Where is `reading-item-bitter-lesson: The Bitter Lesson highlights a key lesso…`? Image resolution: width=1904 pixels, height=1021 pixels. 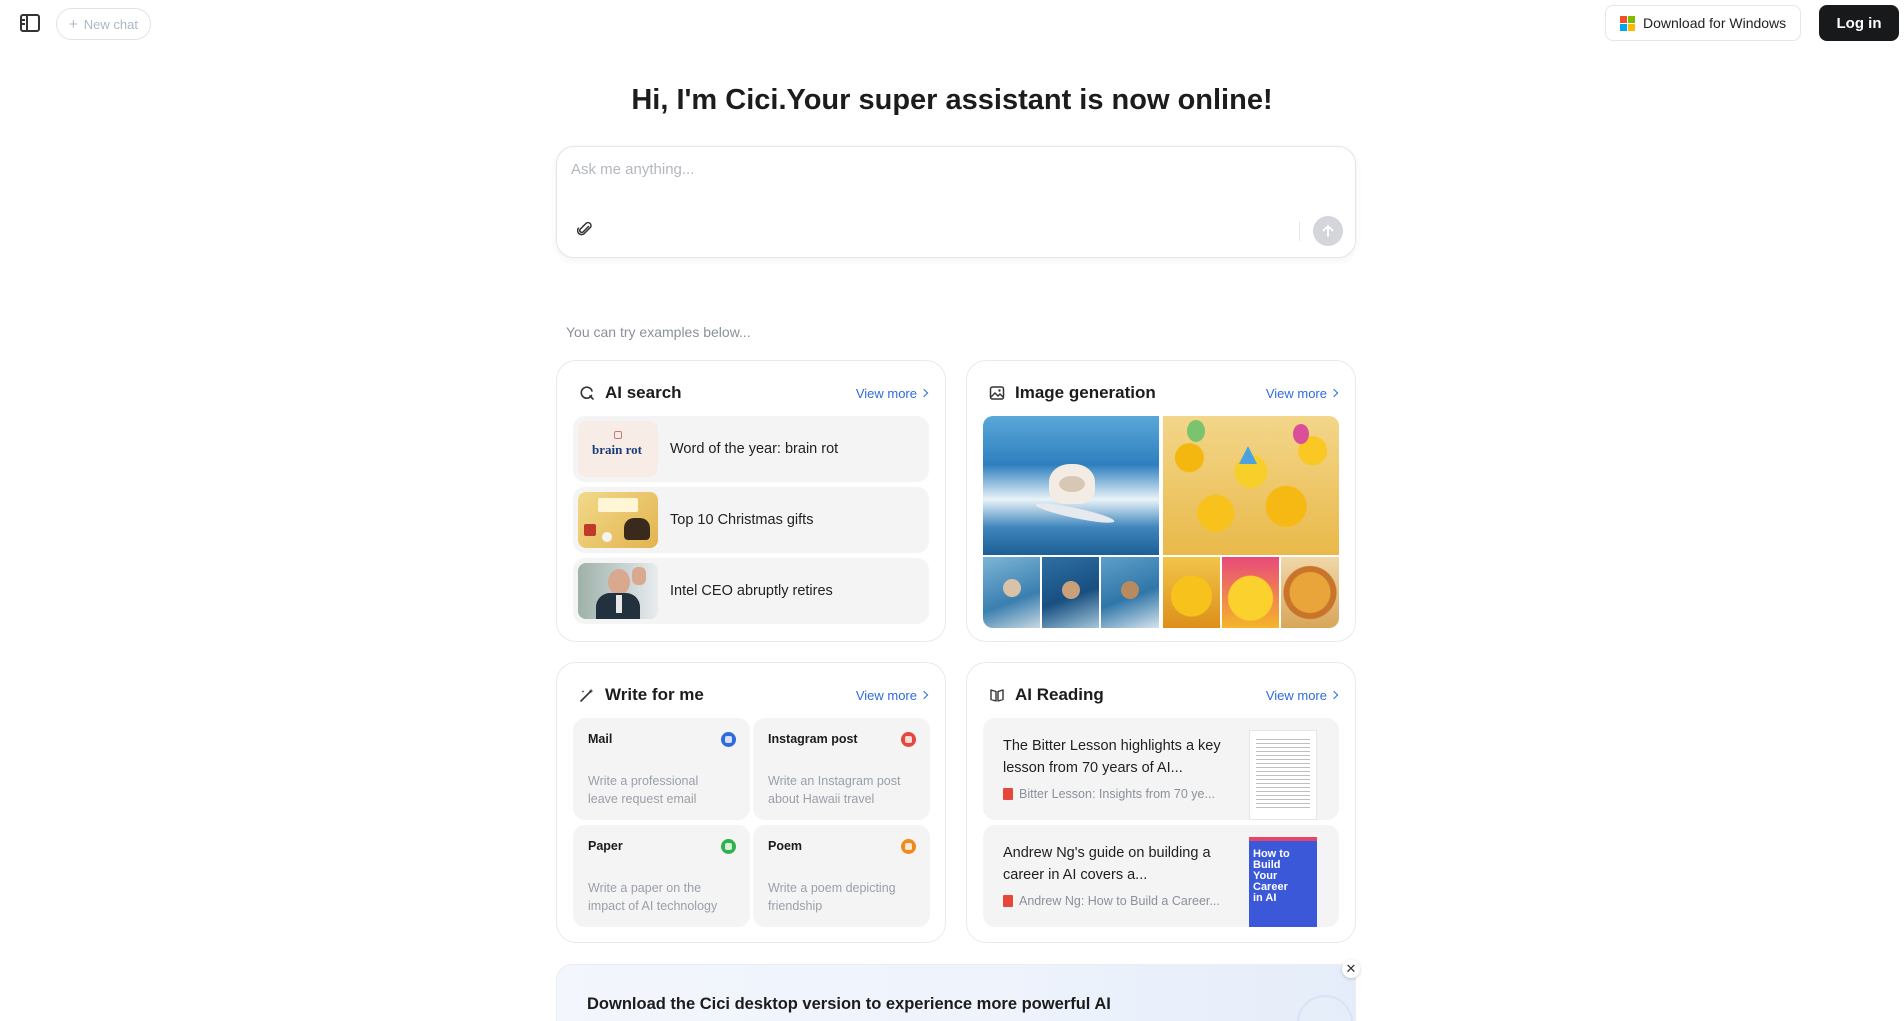
reading-item-bitter-lesson: The Bitter Lesson highlights a key lesso… is located at coordinates (1161, 769).